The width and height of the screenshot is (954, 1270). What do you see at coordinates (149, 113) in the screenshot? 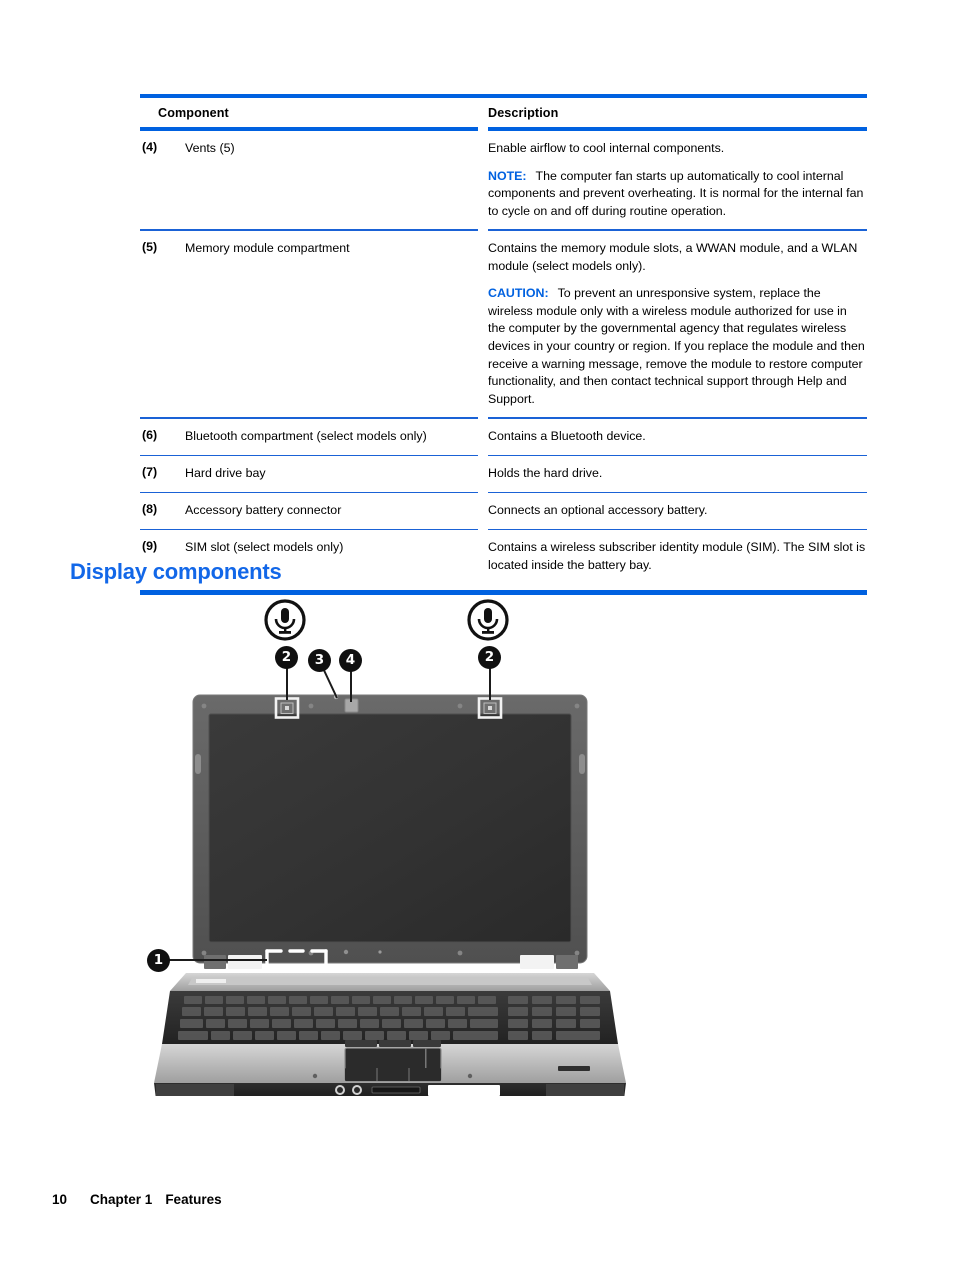
I see `header-number-cell` at bounding box center [149, 113].